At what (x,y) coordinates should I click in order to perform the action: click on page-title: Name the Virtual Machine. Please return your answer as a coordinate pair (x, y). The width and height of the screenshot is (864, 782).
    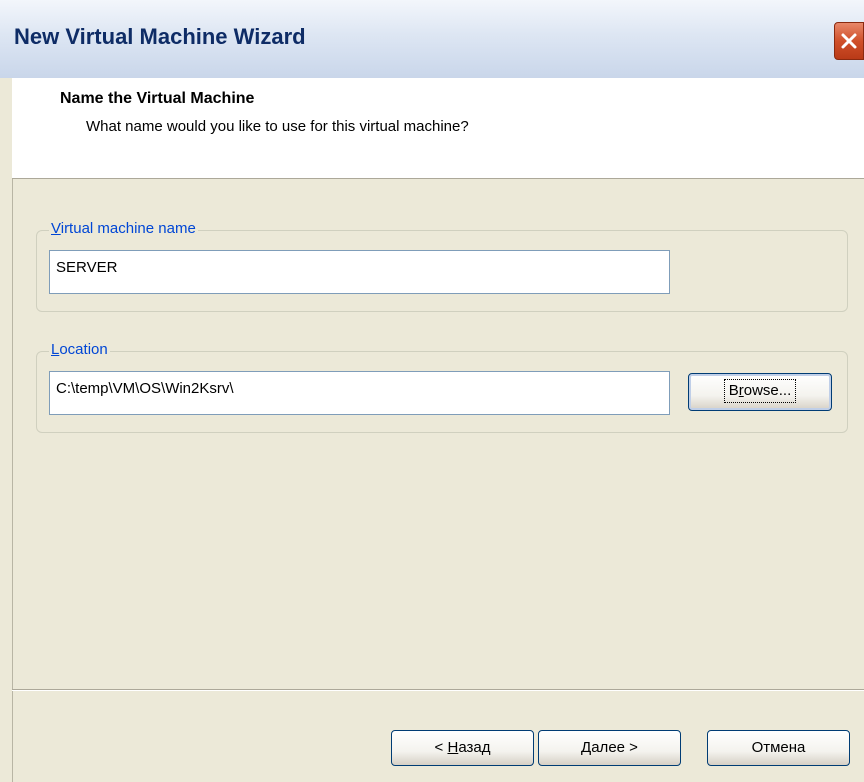
    Looking at the image, I should click on (157, 98).